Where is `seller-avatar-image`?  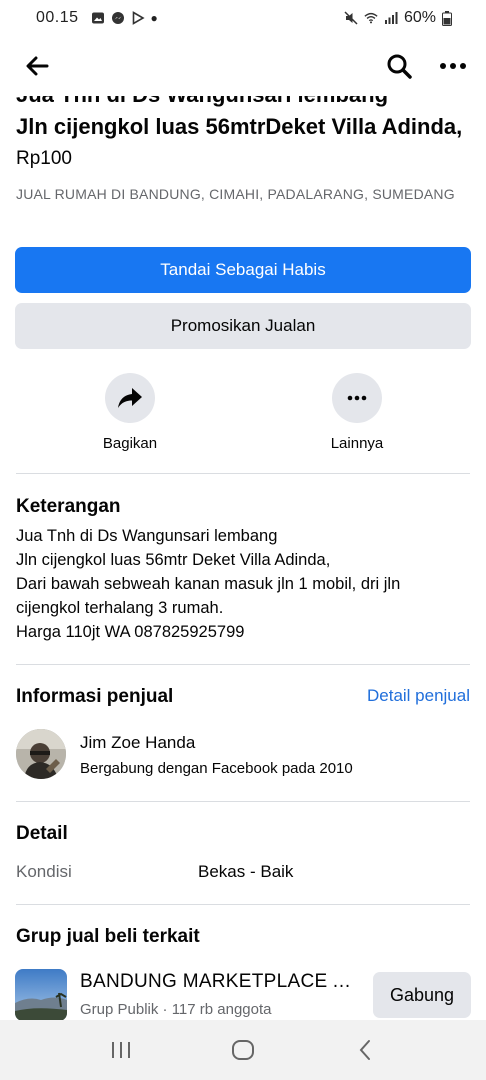 seller-avatar-image is located at coordinates (41, 754).